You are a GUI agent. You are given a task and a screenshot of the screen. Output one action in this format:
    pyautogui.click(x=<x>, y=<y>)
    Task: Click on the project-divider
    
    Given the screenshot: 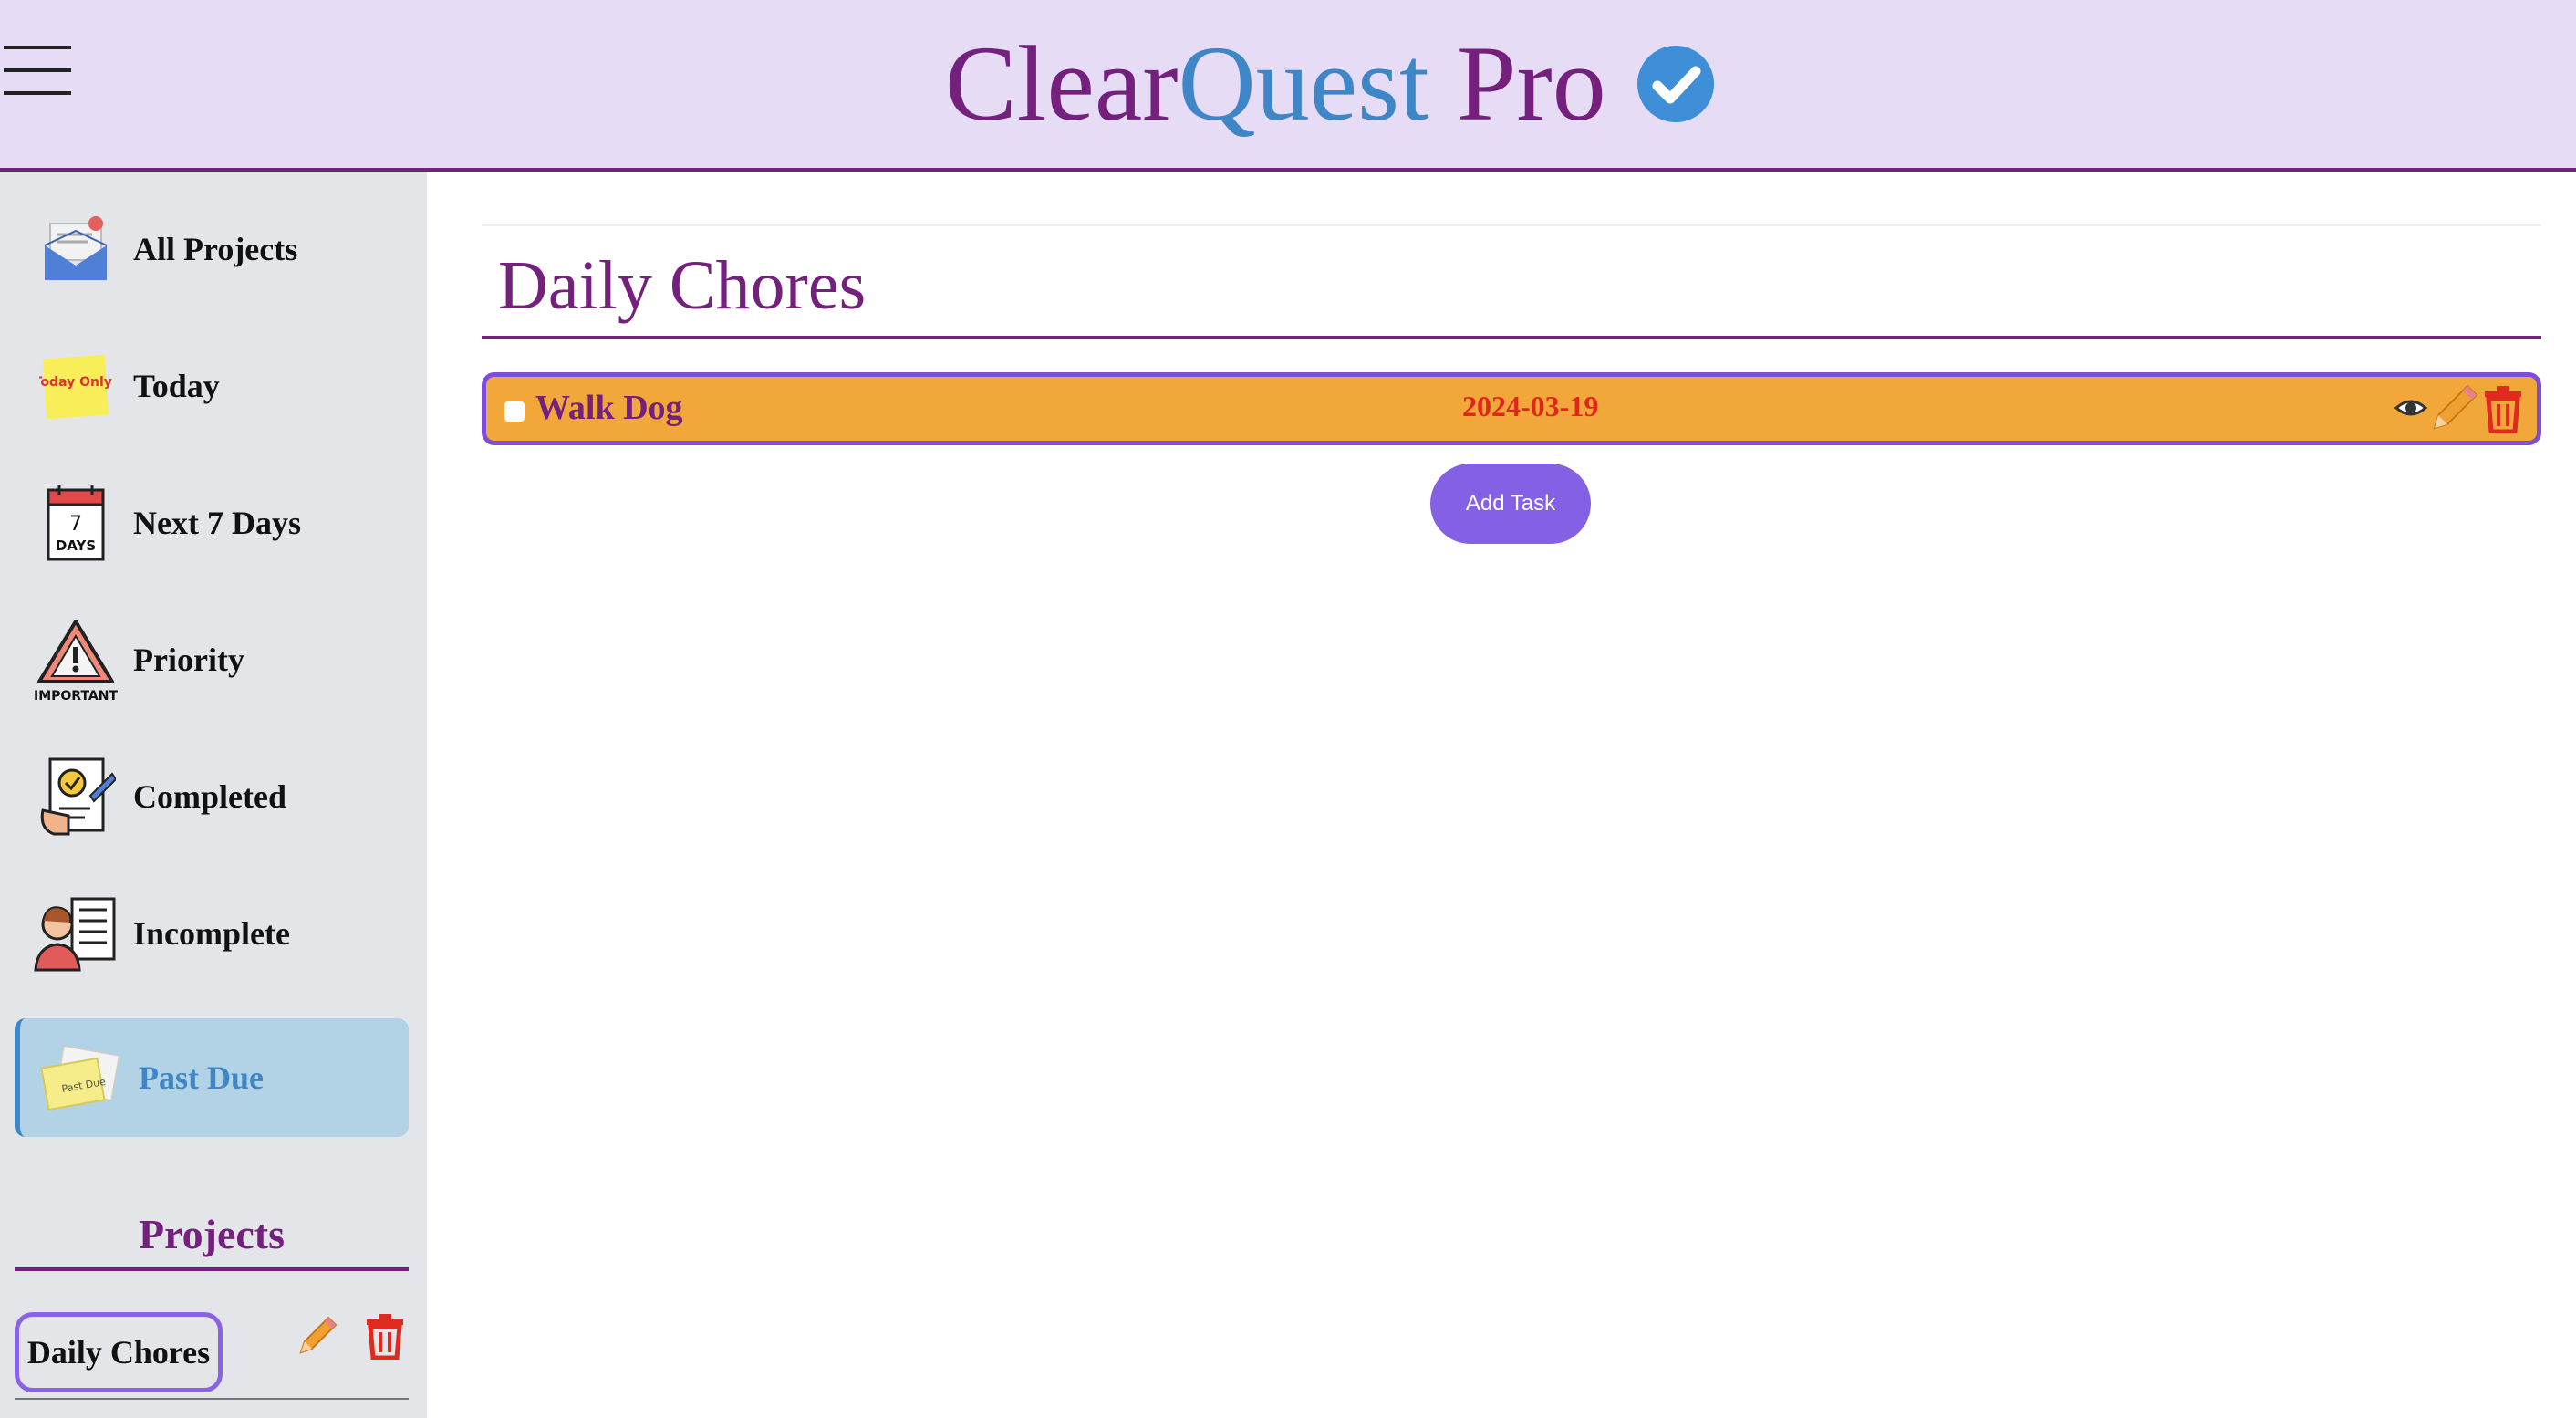 What is the action you would take?
    pyautogui.click(x=212, y=1399)
    